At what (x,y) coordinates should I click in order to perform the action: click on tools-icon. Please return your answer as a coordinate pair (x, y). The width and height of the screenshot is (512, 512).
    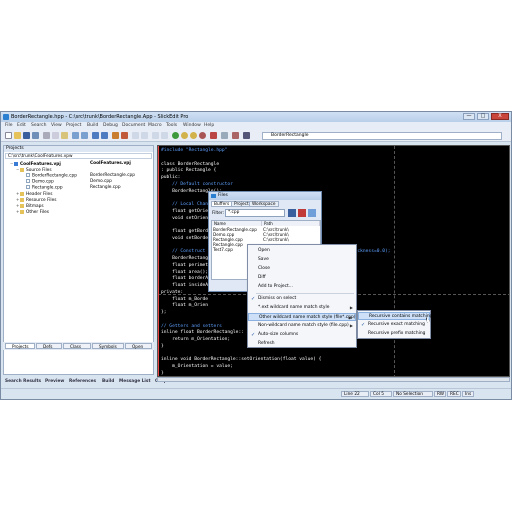
    Looking at the image, I should click on (235, 135).